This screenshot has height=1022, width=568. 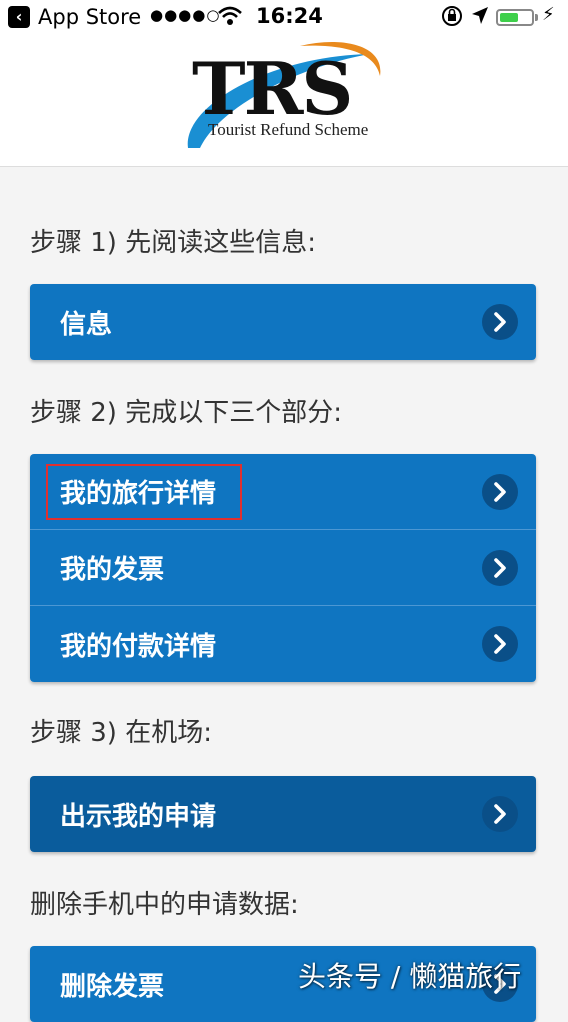 I want to click on travel-details-label: 我的旅行详情, so click(x=138, y=494).